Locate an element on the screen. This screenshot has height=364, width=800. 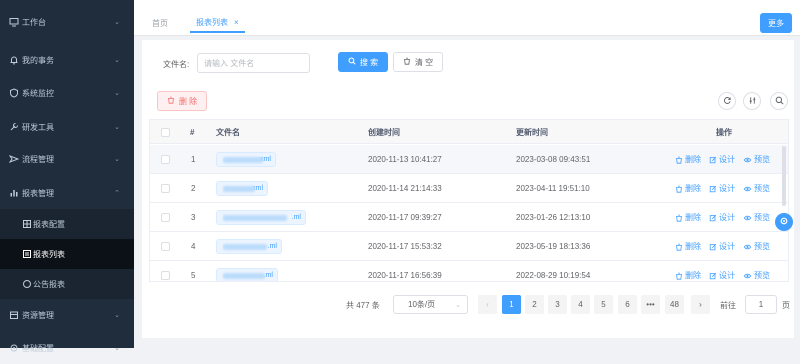
row-created: 2020-11-14 21:14:33 is located at coordinates (405, 188).